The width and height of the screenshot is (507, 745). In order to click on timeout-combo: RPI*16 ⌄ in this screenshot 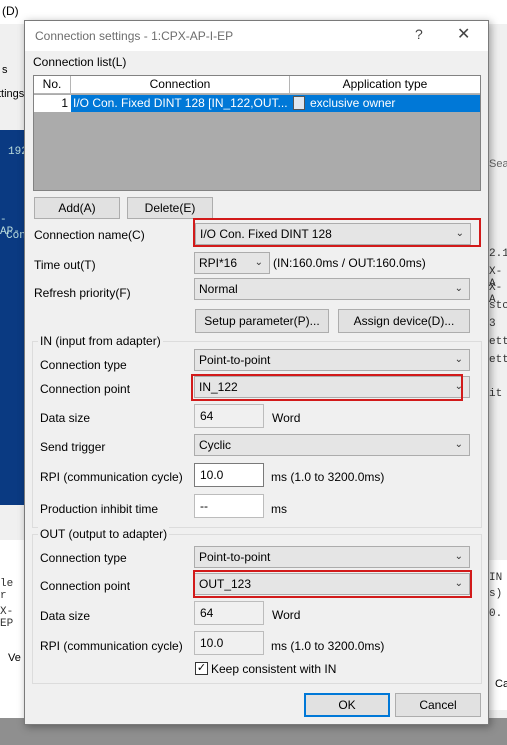, I will do `click(232, 263)`.